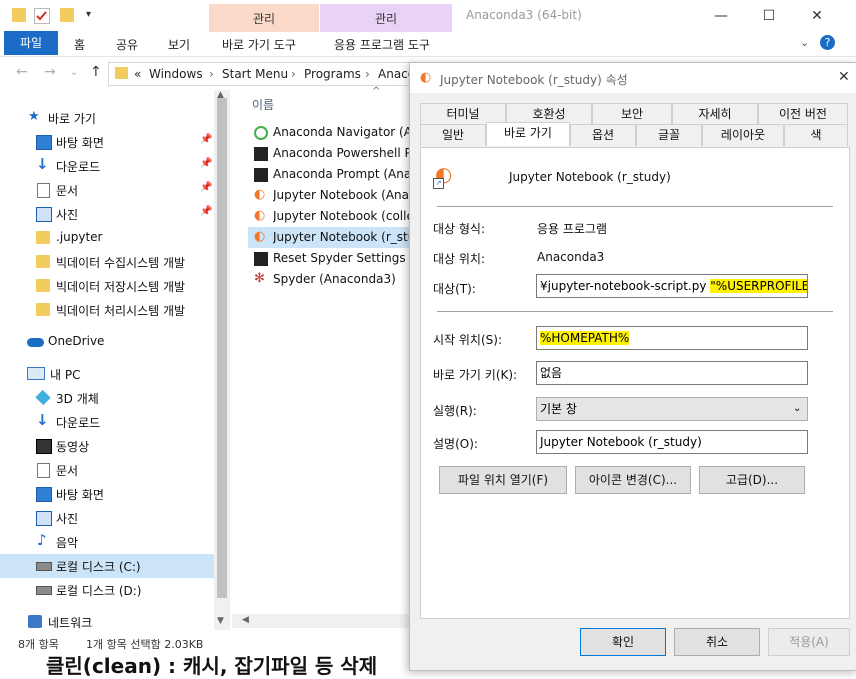 This screenshot has height=679, width=856. What do you see at coordinates (79, 44) in the screenshot?
I see `tab-home: 홈` at bounding box center [79, 44].